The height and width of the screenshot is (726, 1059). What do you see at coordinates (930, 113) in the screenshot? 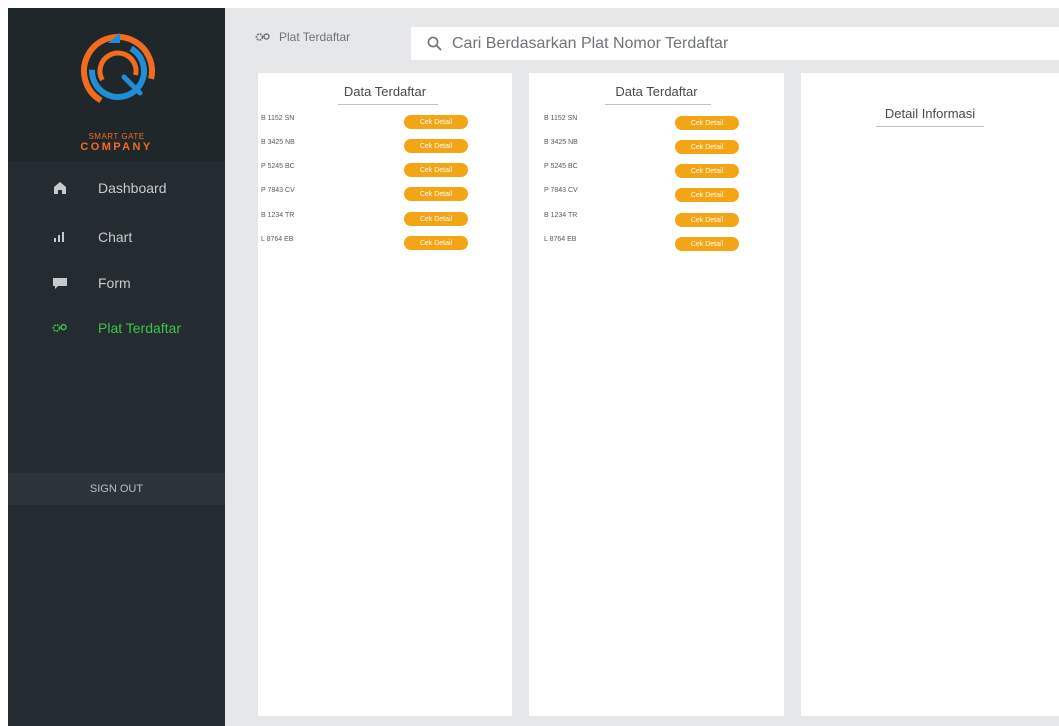
I see `panel-title: Detail Informasi` at bounding box center [930, 113].